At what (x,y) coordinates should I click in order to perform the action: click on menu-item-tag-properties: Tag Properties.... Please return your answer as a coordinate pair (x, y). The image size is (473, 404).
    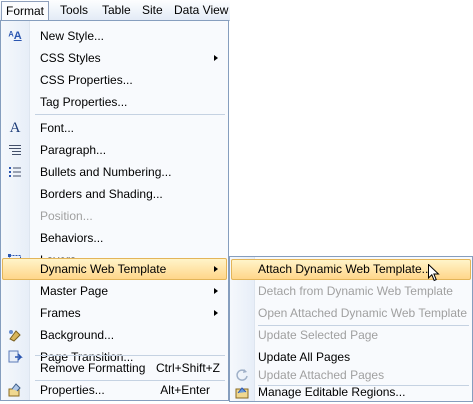
    Looking at the image, I should click on (114, 102).